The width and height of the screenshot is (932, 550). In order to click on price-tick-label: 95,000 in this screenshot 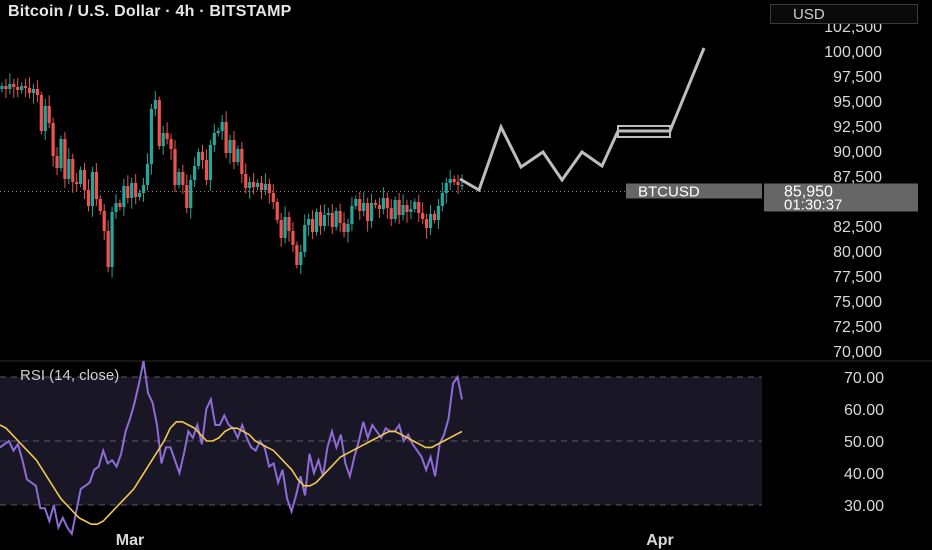, I will do `click(857, 102)`.